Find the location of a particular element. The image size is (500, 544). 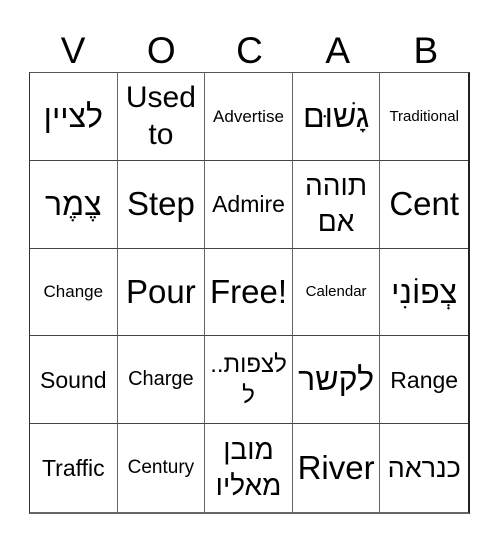

cell-text: Traffic is located at coordinates (73, 467).